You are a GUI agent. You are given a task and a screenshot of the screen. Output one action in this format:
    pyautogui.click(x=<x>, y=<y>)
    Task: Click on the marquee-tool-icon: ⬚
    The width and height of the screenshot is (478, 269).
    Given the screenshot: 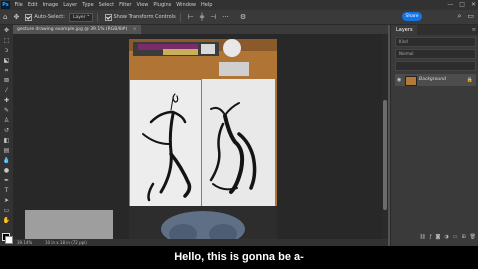 What is the action you would take?
    pyautogui.click(x=6, y=41)
    